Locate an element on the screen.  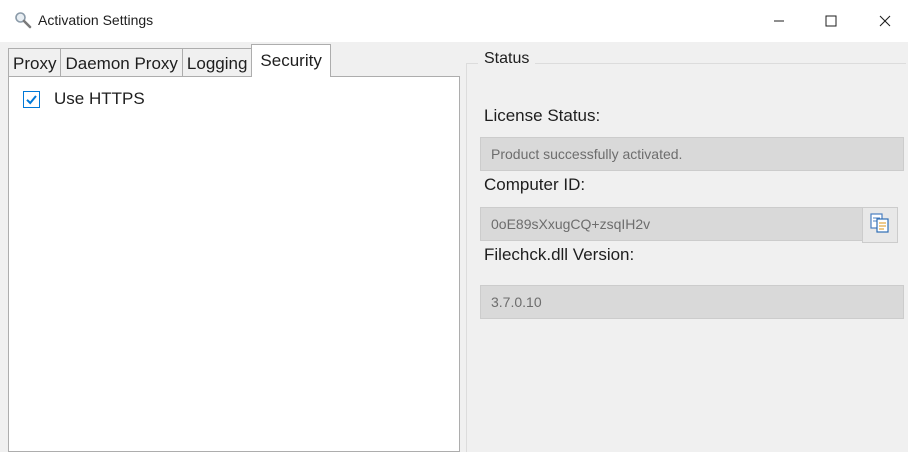
tab-logging: Logging is located at coordinates (217, 62).